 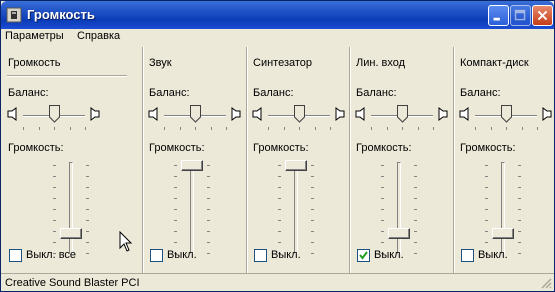 I want to click on minimize-button, so click(x=498, y=15).